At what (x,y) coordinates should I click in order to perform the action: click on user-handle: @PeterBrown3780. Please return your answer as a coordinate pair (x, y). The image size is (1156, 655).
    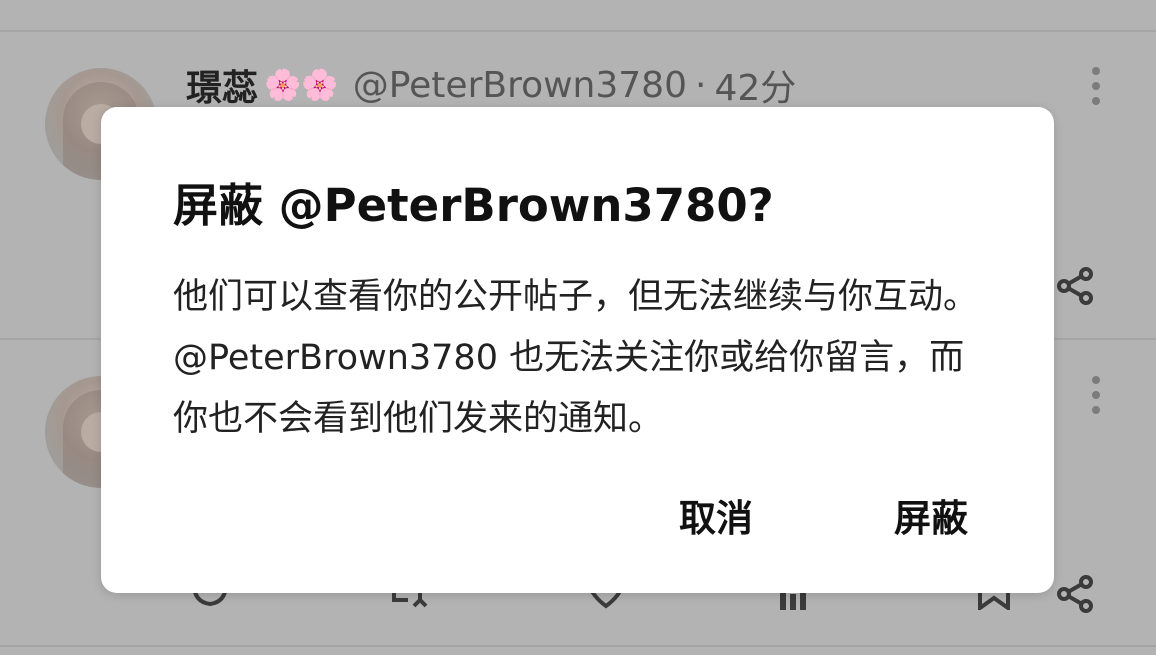
    Looking at the image, I should click on (520, 85).